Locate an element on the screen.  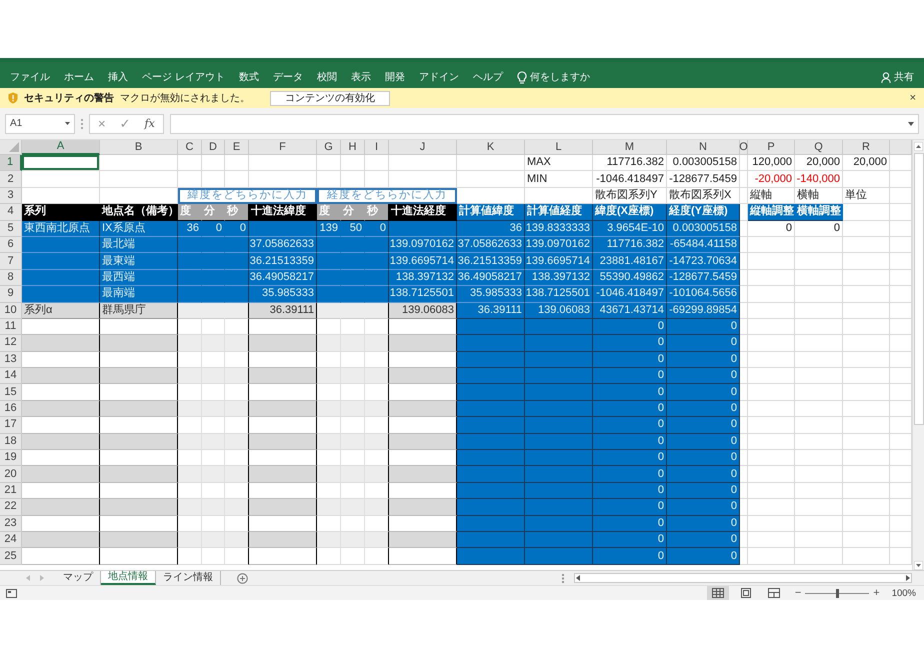
enable-content-button: コンテンツの有効化 is located at coordinates (330, 98).